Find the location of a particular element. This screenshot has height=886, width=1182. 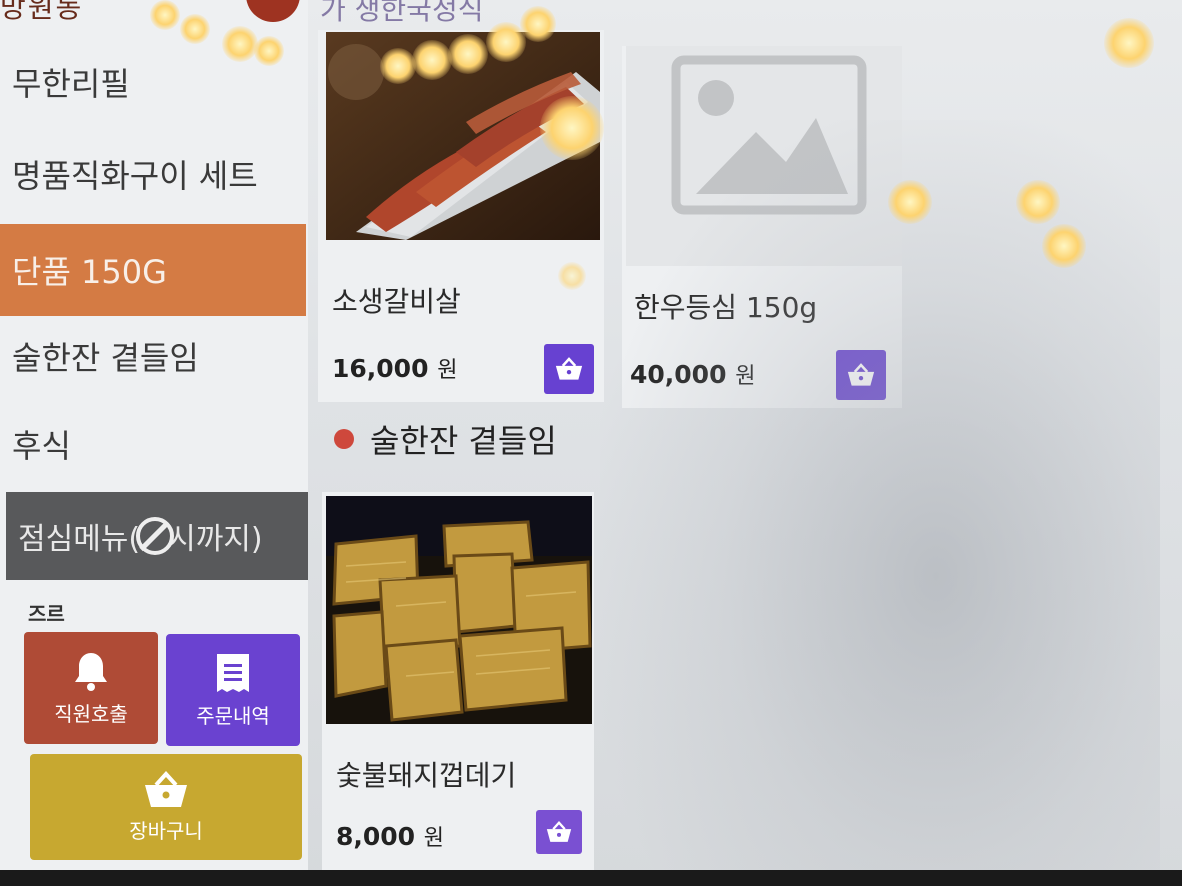

product-price: 8,000 원 is located at coordinates (390, 836).